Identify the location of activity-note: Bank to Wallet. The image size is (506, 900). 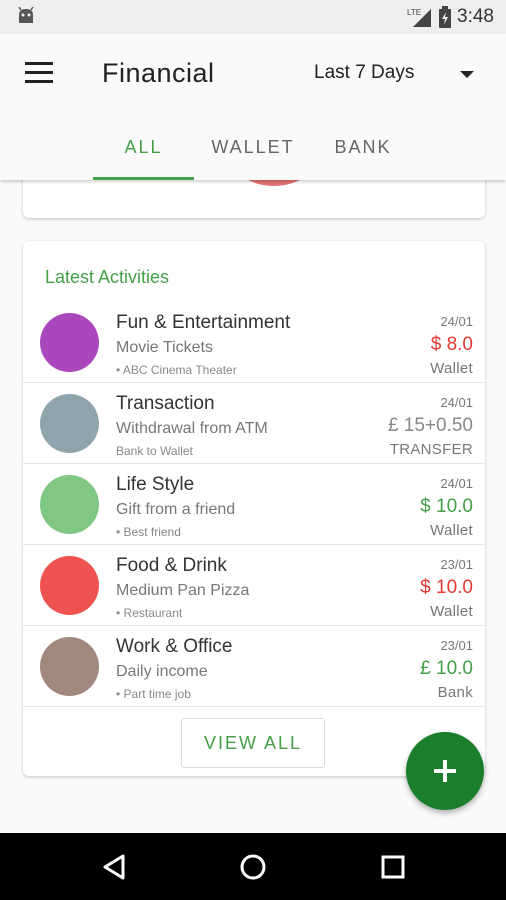
(154, 451).